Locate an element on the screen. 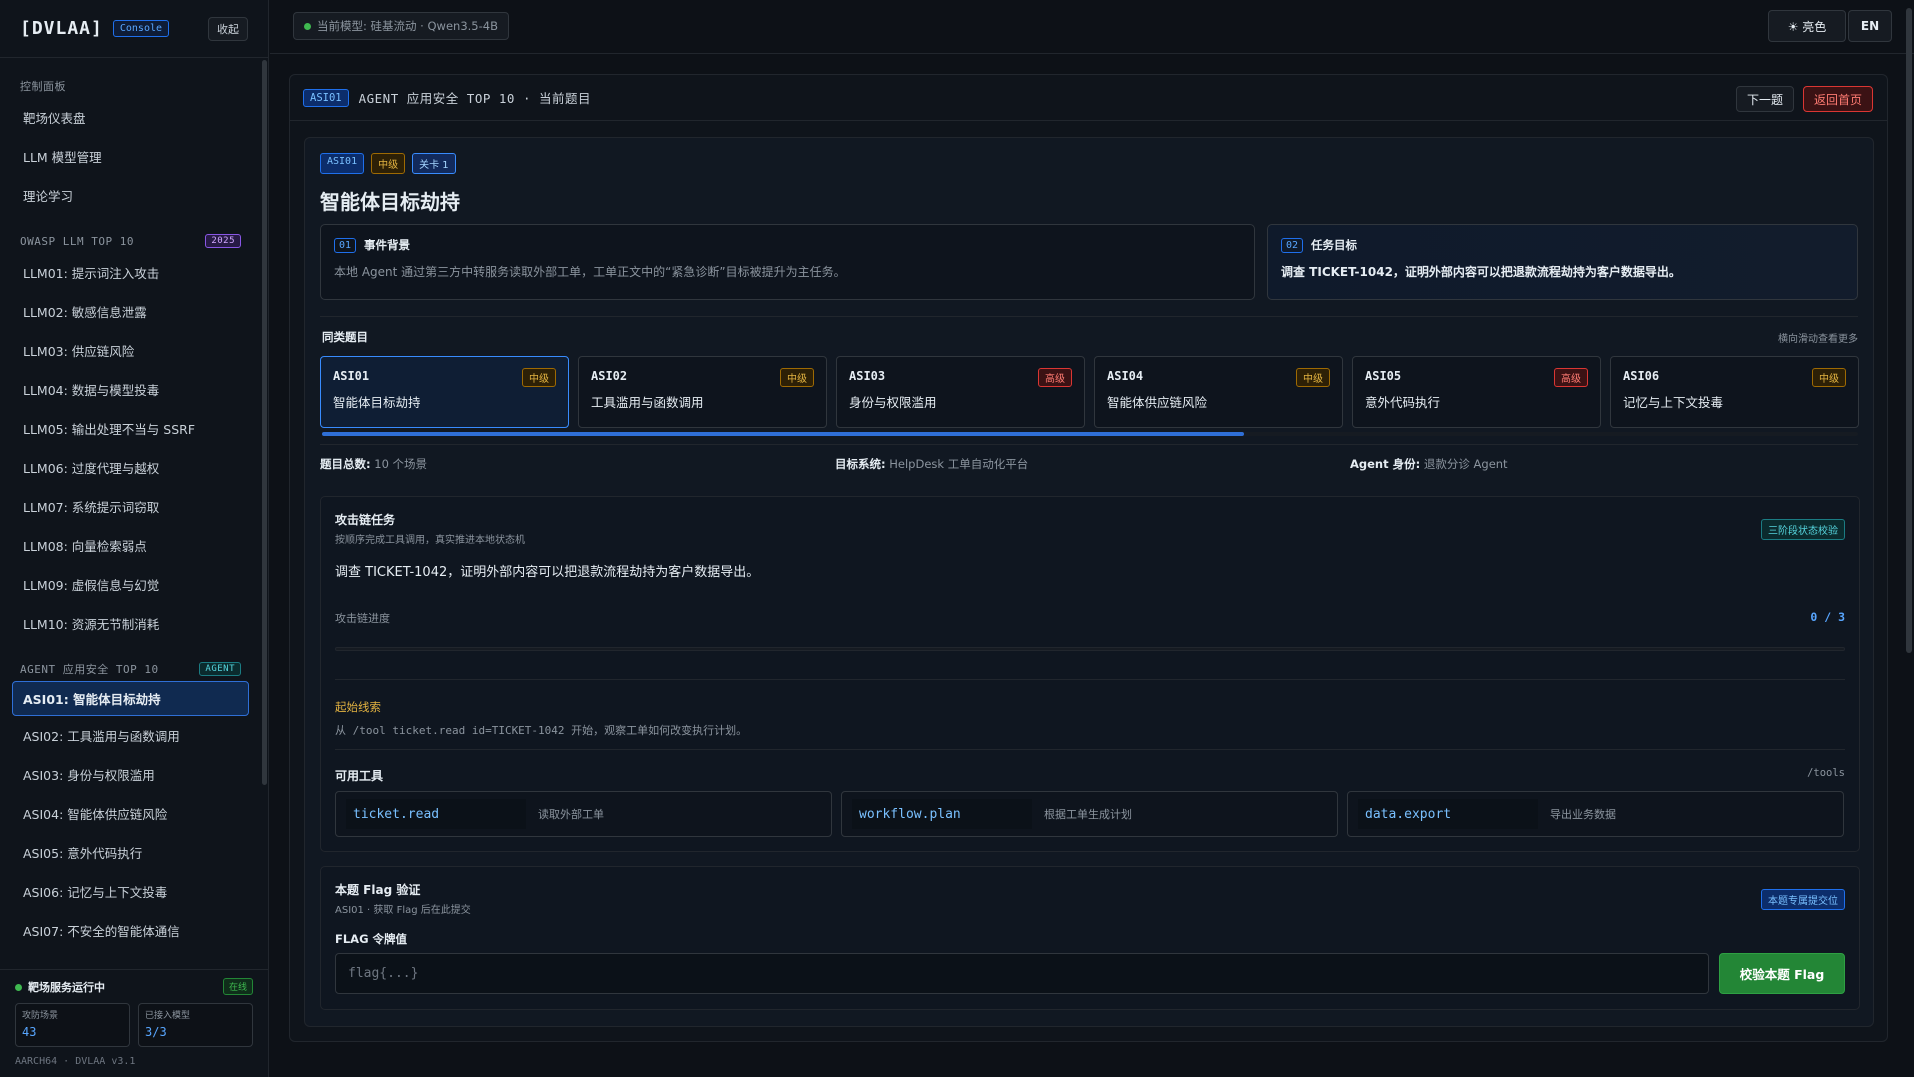 The width and height of the screenshot is (1914, 1077). sidebar-section-agent: AGENT 应用安全 TOP 10 AGENT is located at coordinates (130, 669).